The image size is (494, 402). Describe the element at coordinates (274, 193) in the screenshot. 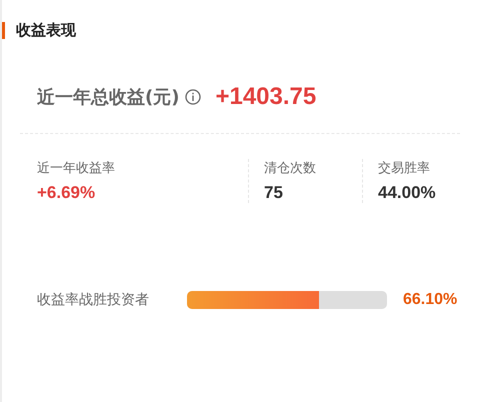

I see `stat-value: 75` at that location.